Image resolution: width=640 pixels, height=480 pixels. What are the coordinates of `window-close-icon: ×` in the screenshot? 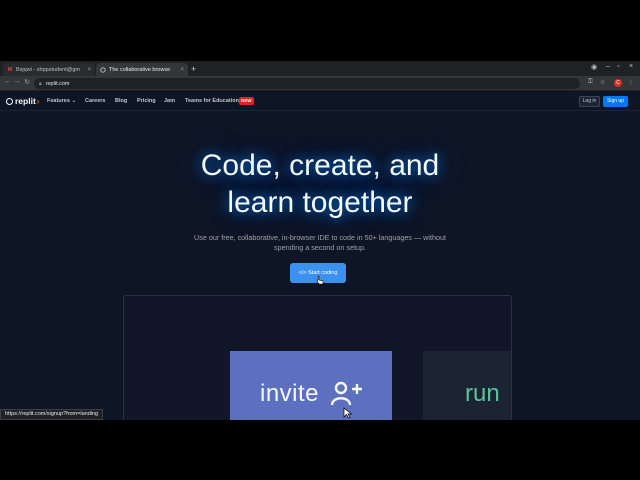 It's located at (631, 66).